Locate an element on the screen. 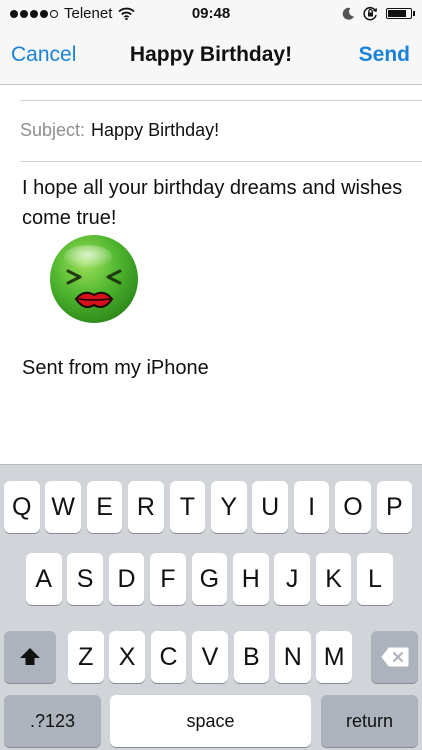 The image size is (422, 750). key-t: T is located at coordinates (187, 507).